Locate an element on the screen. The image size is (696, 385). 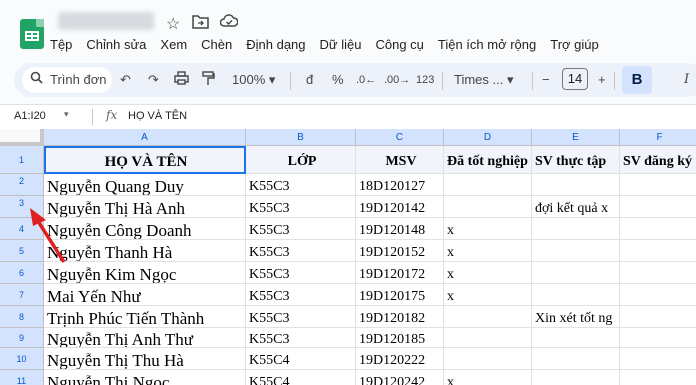
red-arrow-annotation is located at coordinates (48, 235).